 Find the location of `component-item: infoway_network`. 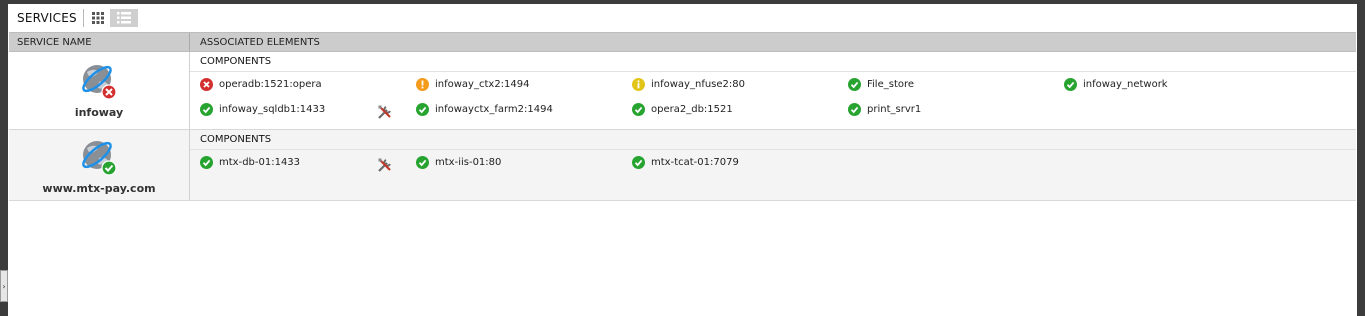

component-item: infoway_network is located at coordinates (1116, 84).